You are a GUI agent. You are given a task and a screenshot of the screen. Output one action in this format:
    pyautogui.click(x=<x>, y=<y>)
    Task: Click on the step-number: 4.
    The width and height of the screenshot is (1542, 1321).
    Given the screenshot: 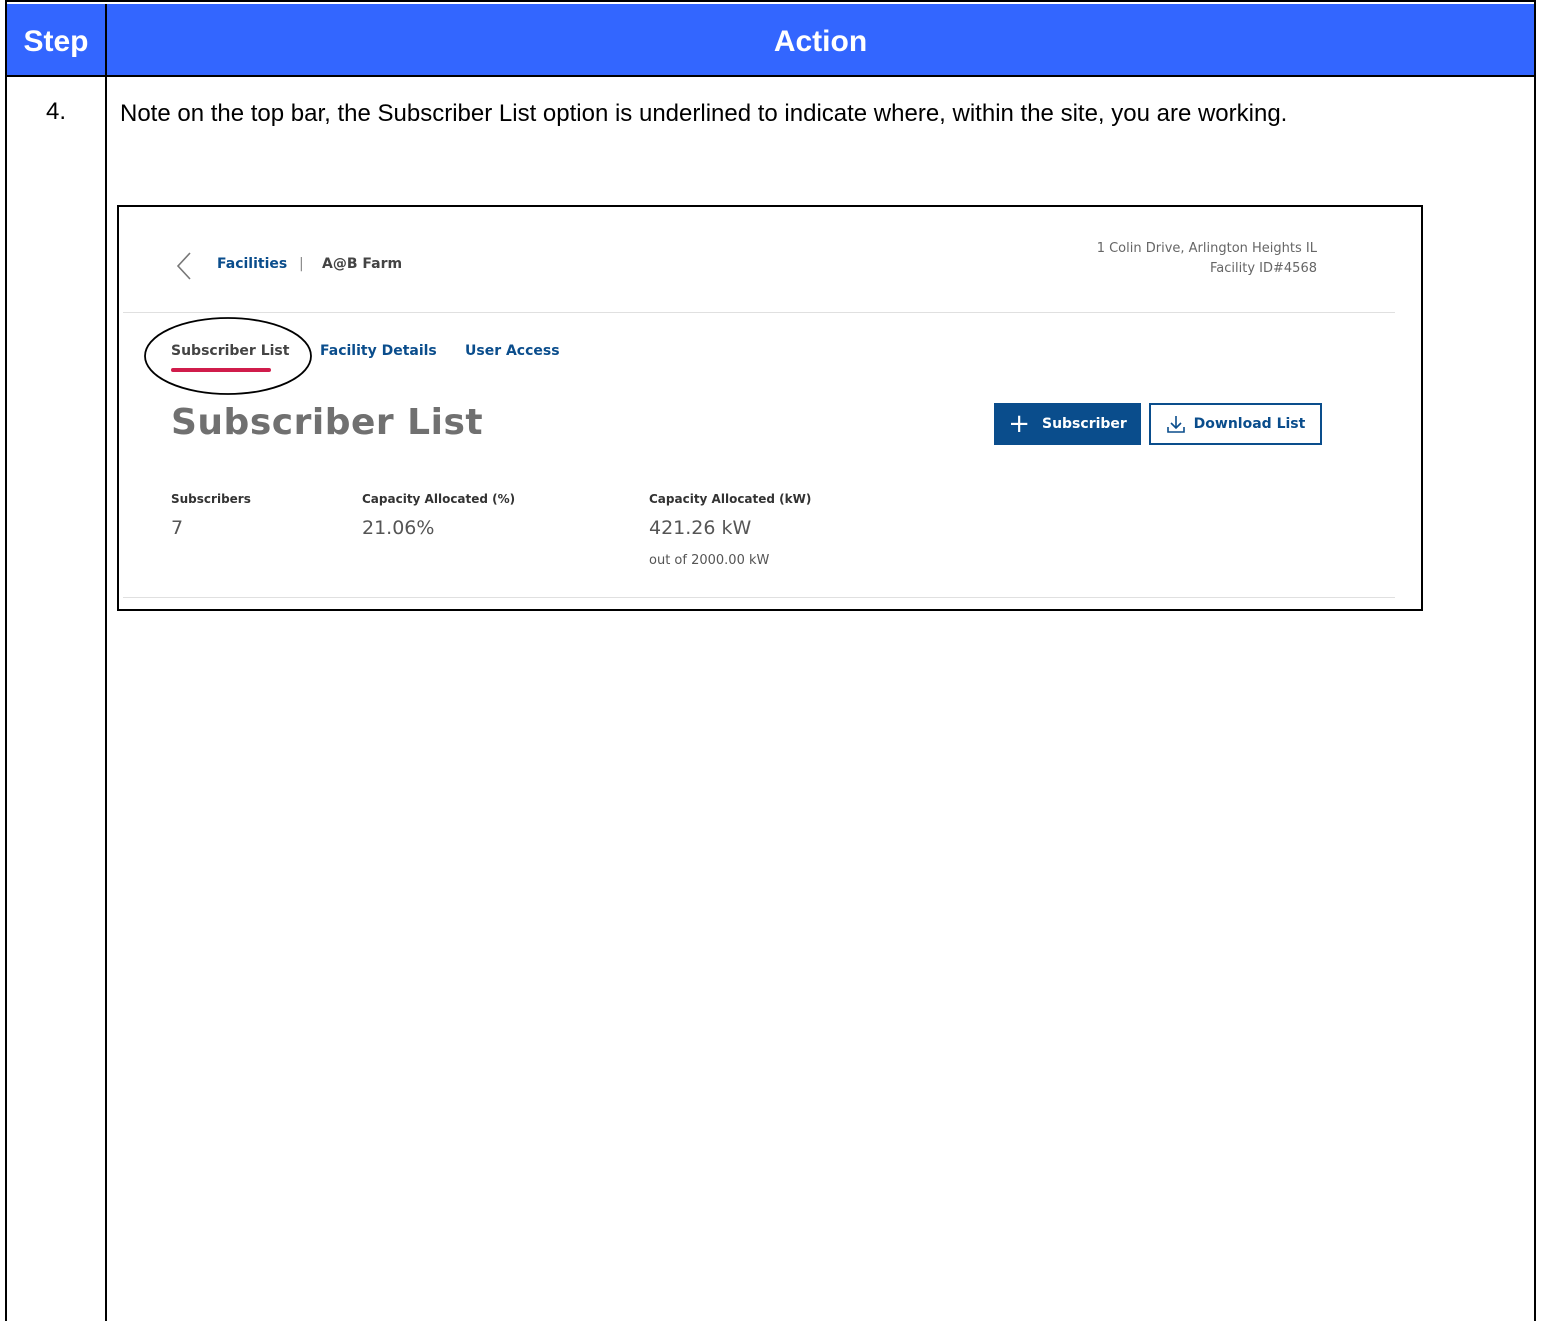 What is the action you would take?
    pyautogui.click(x=55, y=111)
    